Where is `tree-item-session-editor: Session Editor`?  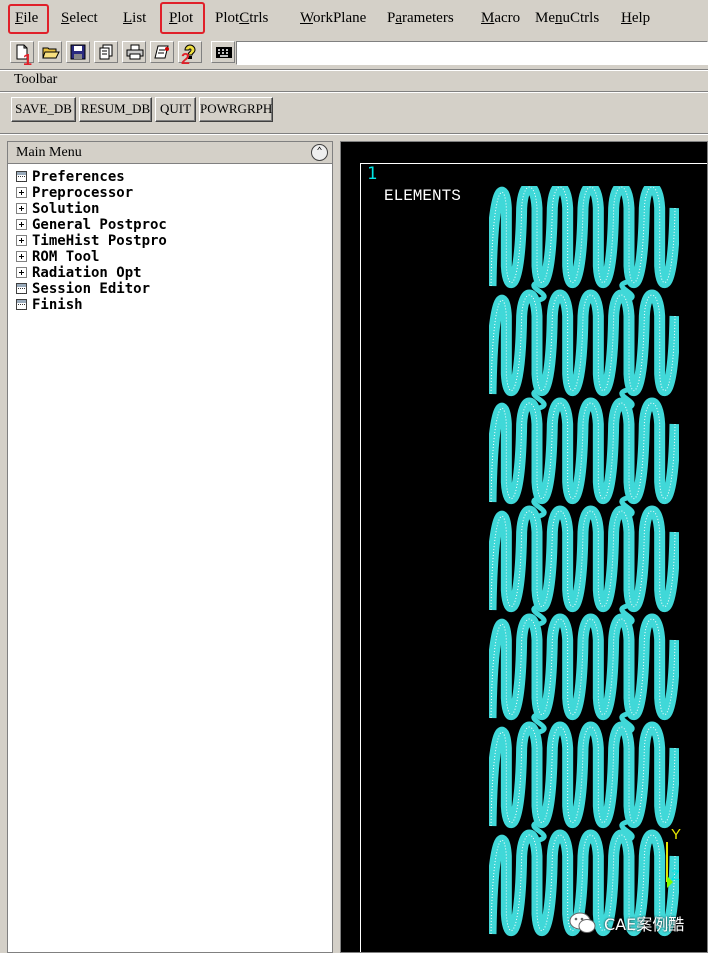
tree-item-session-editor: Session Editor is located at coordinates (83, 289).